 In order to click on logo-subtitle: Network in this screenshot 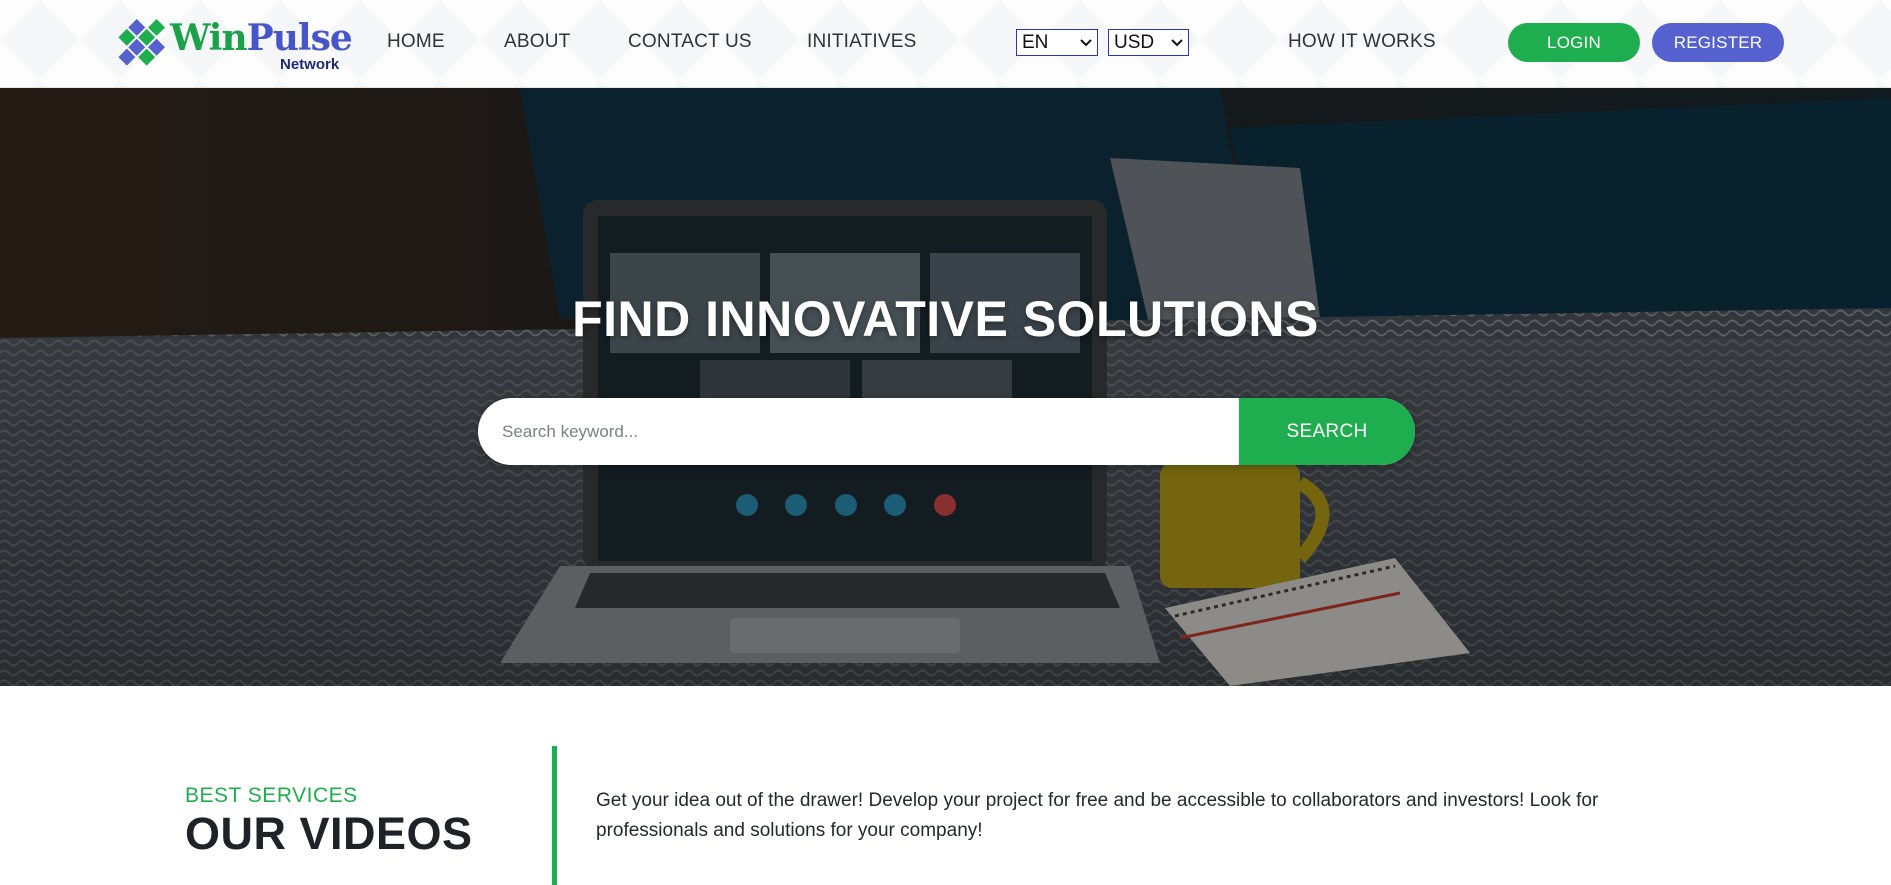, I will do `click(310, 64)`.